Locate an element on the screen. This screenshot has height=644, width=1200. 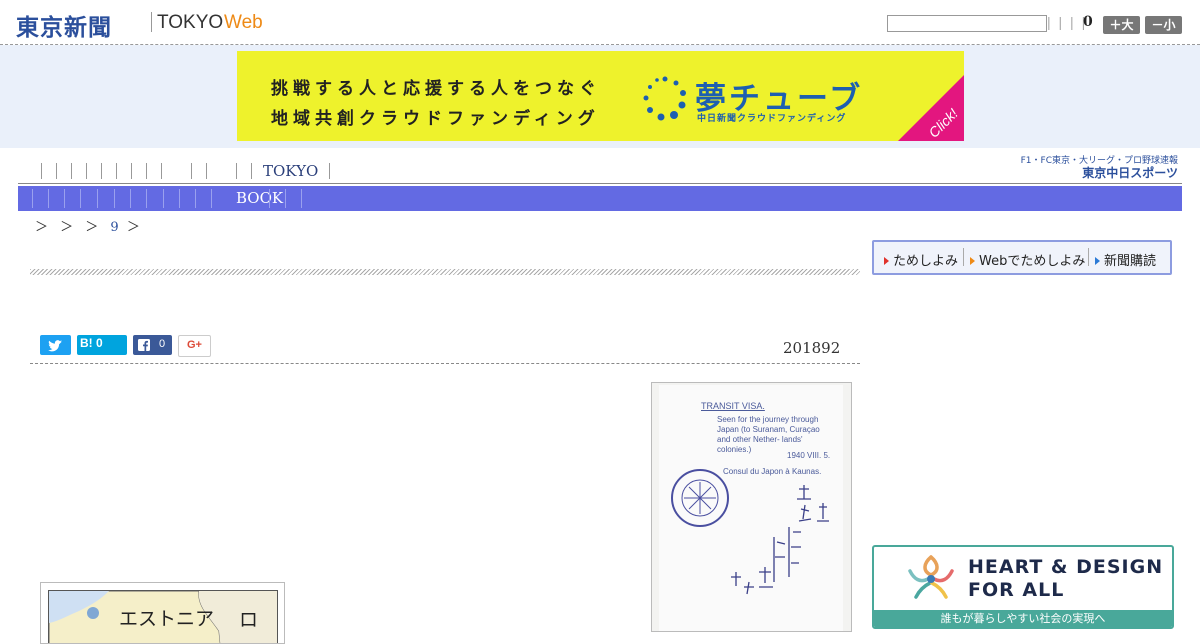
facebook-count: 0 is located at coordinates (162, 344).